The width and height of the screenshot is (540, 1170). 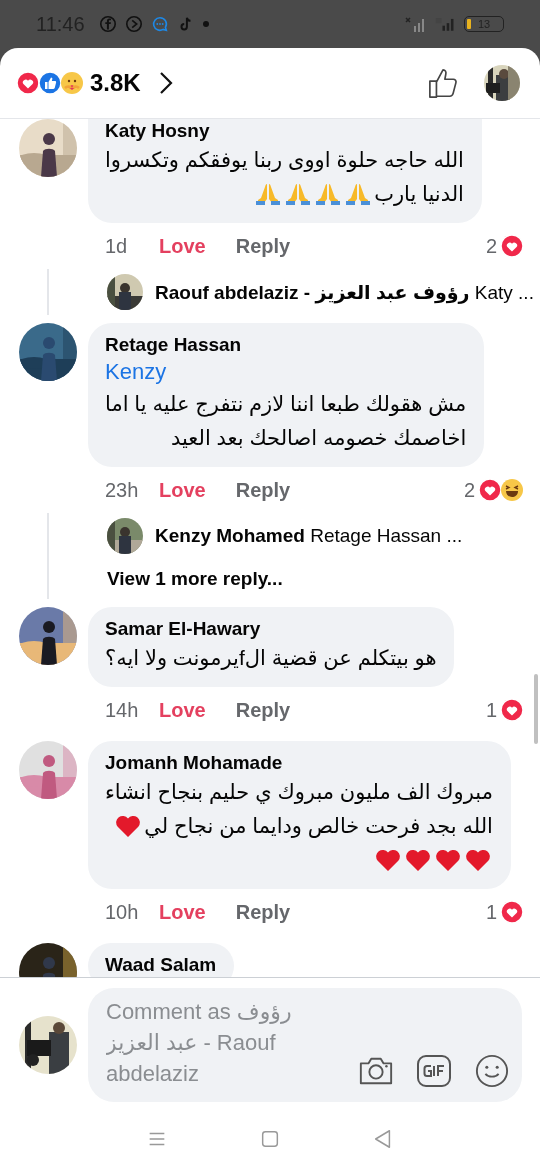 I want to click on haha-reaction-icon, so click(x=512, y=490).